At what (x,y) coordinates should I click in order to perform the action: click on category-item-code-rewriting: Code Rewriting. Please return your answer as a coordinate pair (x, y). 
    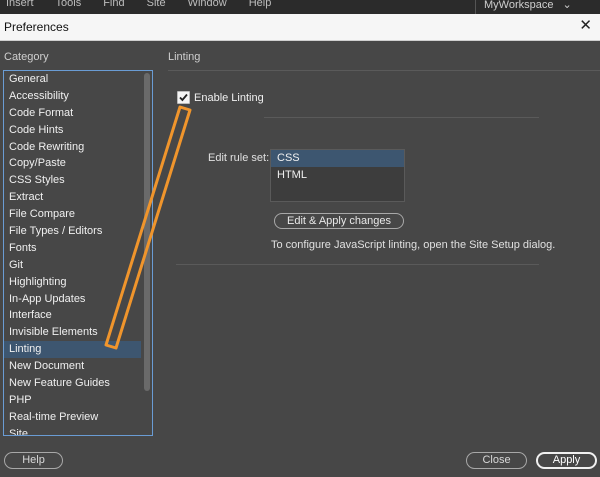
    Looking at the image, I should click on (72, 147).